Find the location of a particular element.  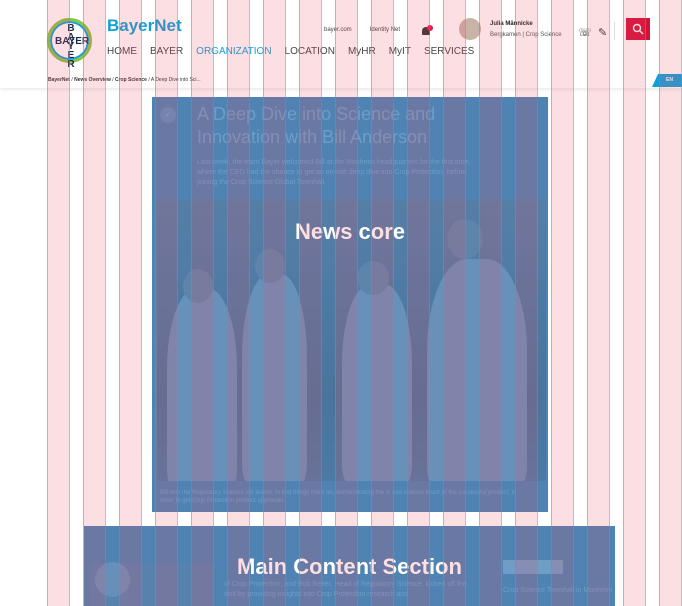

notification-dot is located at coordinates (430, 28).